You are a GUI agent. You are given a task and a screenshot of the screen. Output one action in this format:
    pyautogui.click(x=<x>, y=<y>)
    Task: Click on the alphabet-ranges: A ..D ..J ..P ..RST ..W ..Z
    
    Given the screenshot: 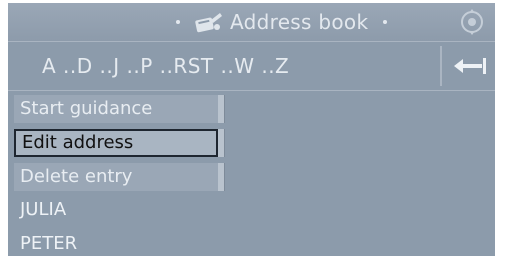 What is the action you would take?
    pyautogui.click(x=165, y=66)
    